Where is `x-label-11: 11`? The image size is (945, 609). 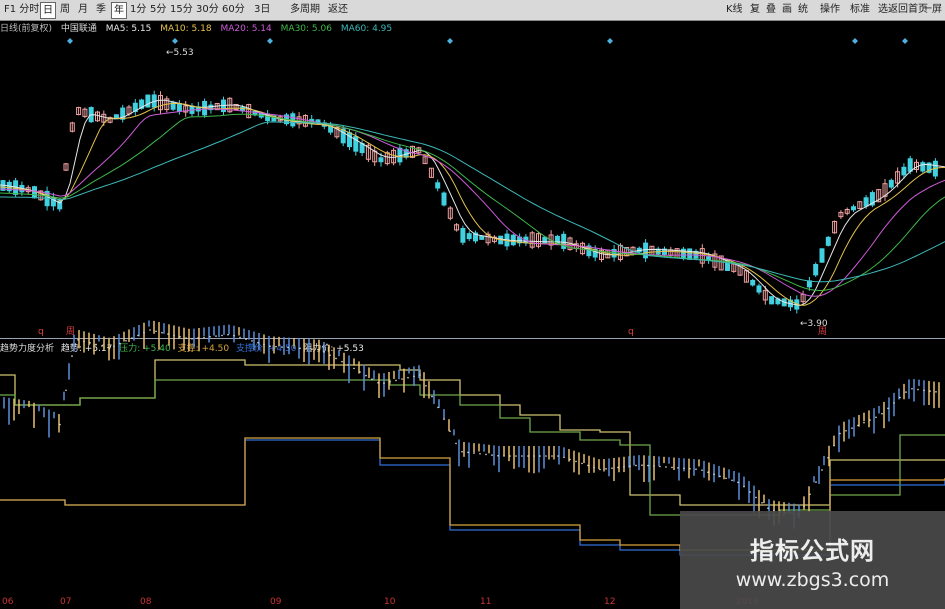
x-label-11: 11 is located at coordinates (486, 602).